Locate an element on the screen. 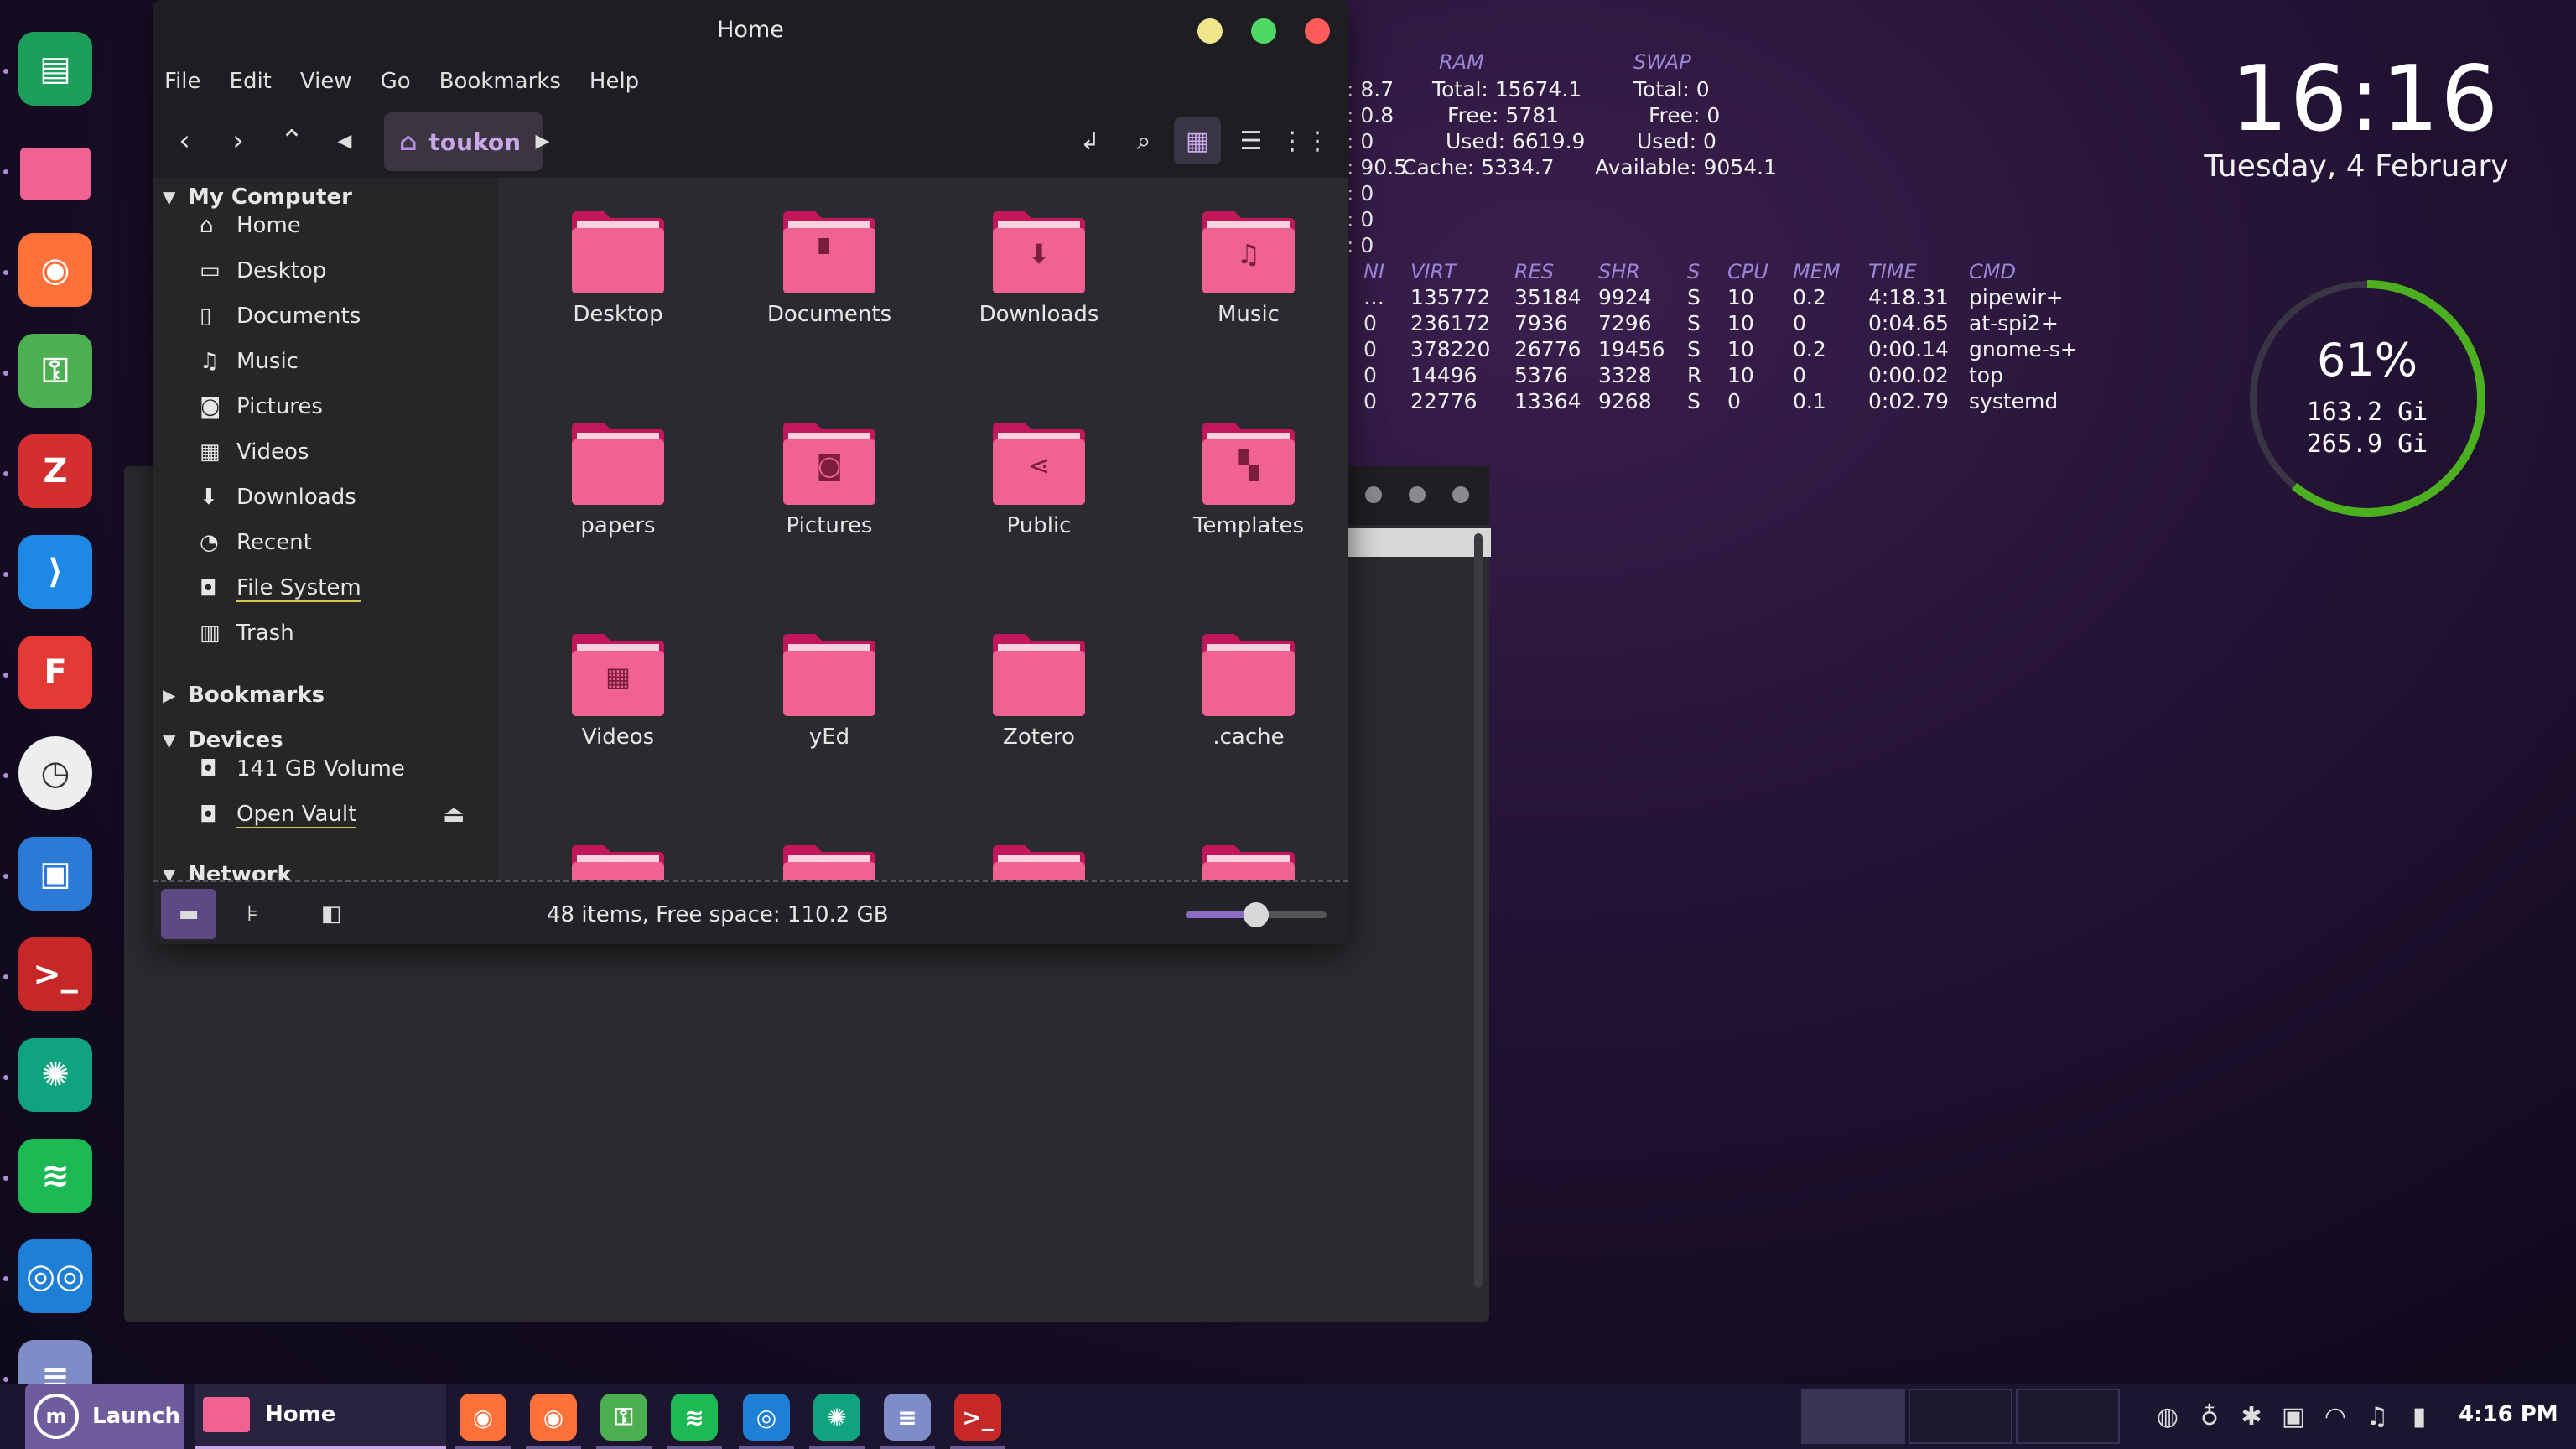  menu-help: Help is located at coordinates (614, 81).